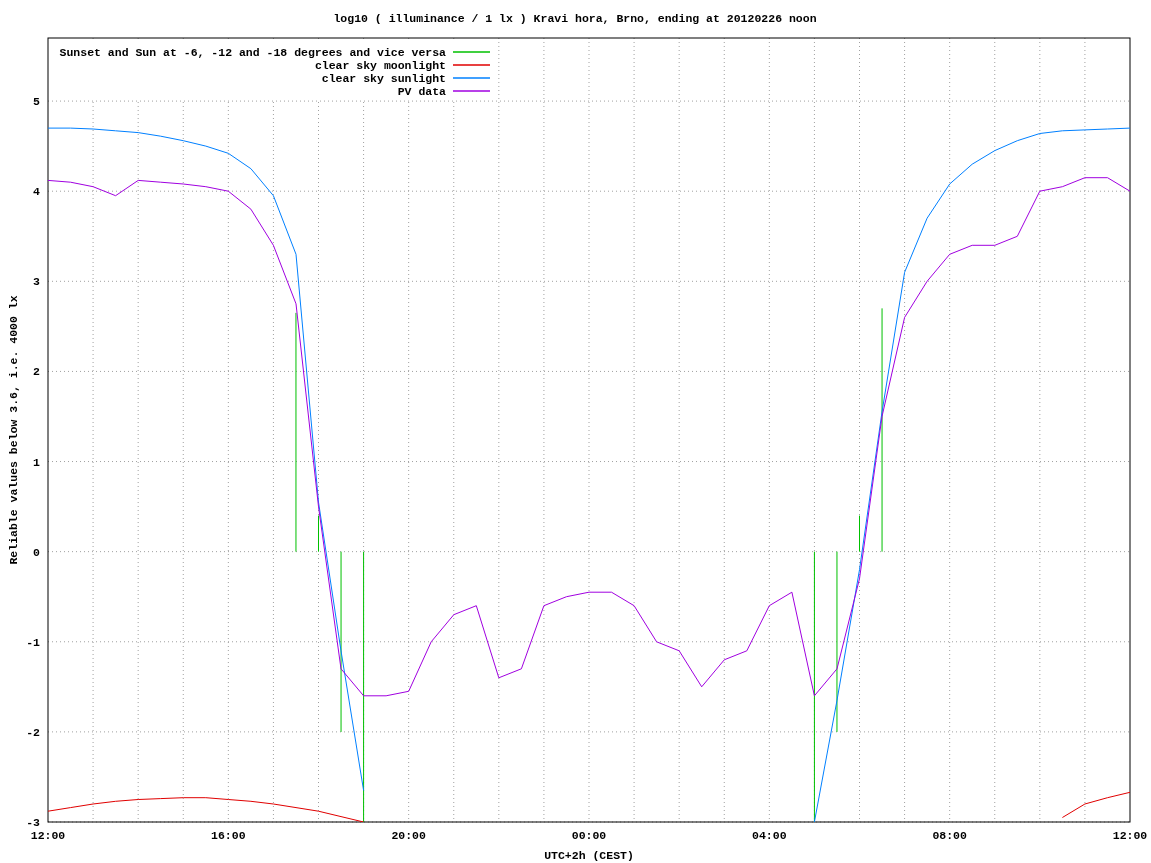 Image resolution: width=1151 pixels, height=863 pixels. Describe the element at coordinates (380, 65) in the screenshot. I see `legend-label: clear sky moonlight` at that location.